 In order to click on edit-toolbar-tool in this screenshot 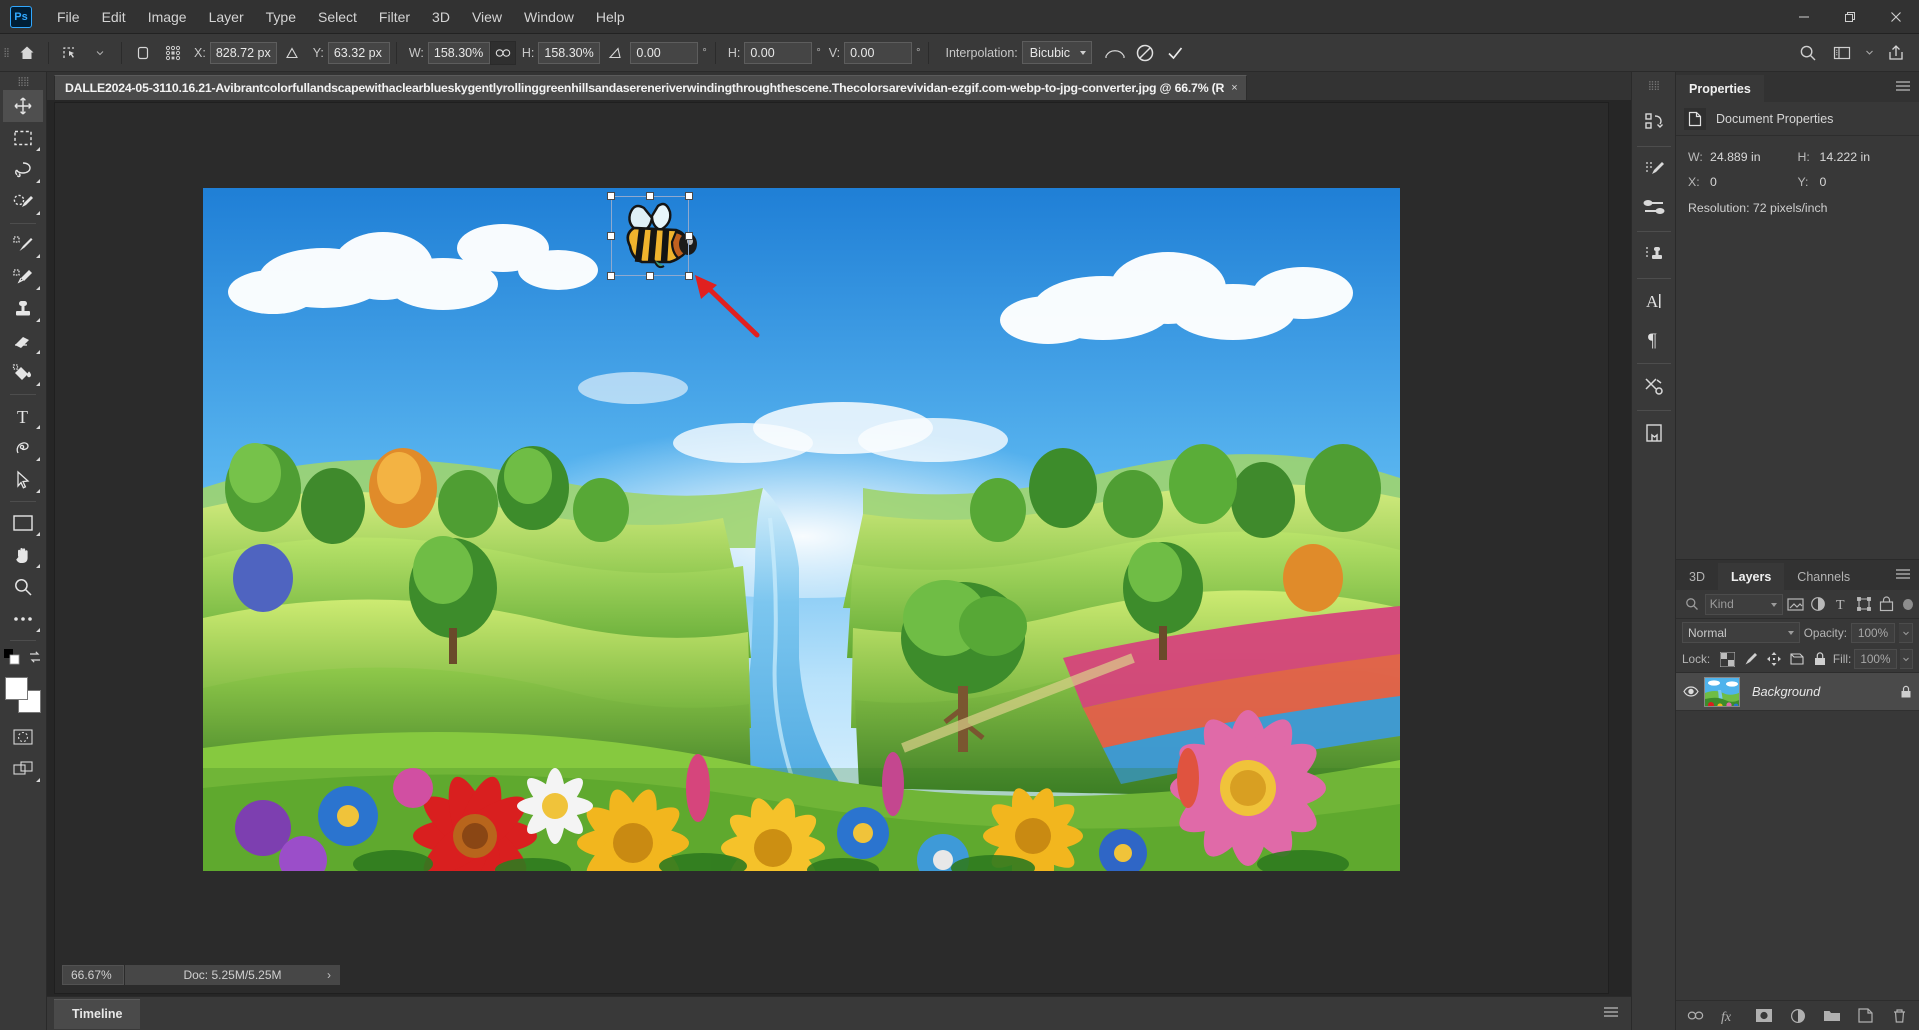, I will do `click(23, 619)`.